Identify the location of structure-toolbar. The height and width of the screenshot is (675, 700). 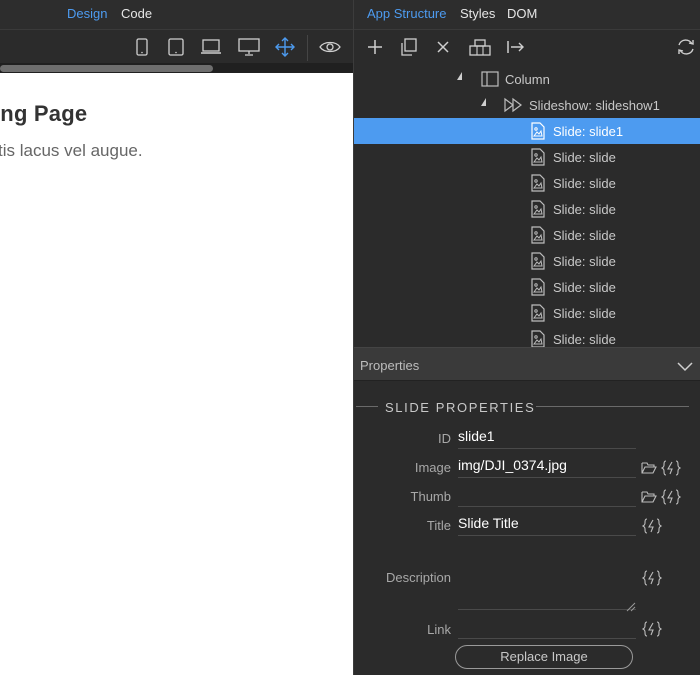
(527, 47).